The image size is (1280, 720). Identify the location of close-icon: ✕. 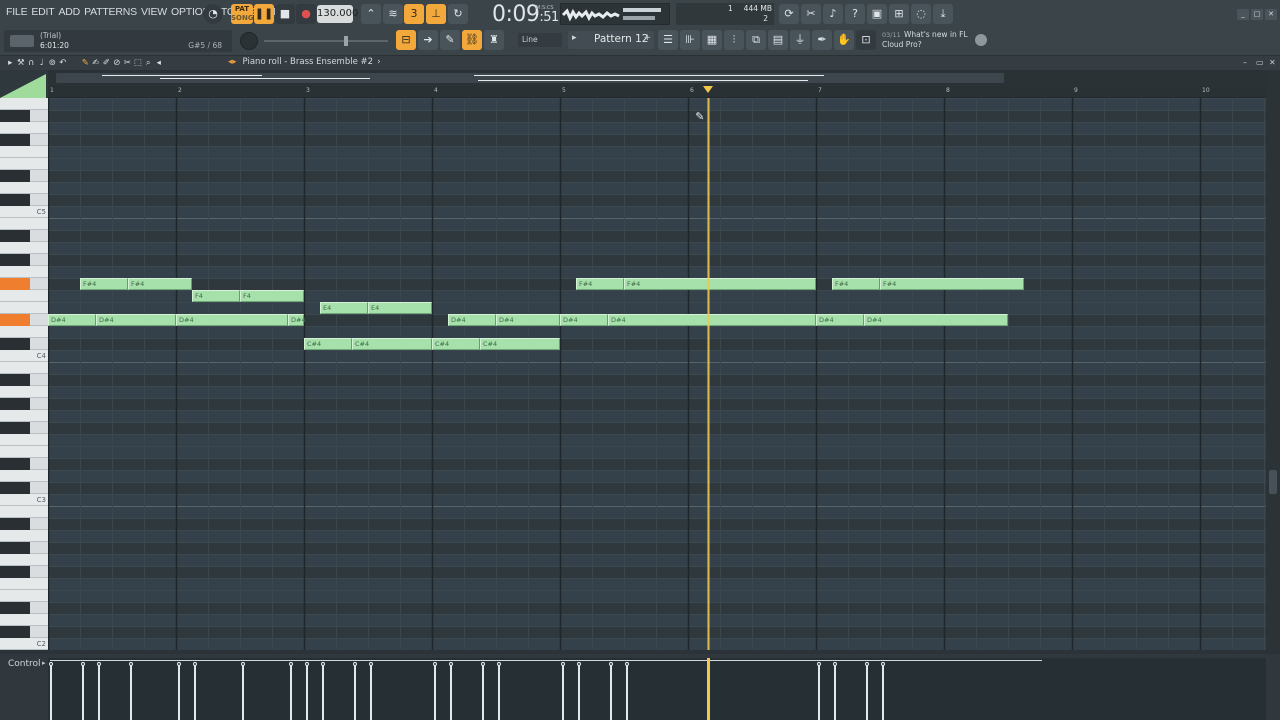
(1271, 14).